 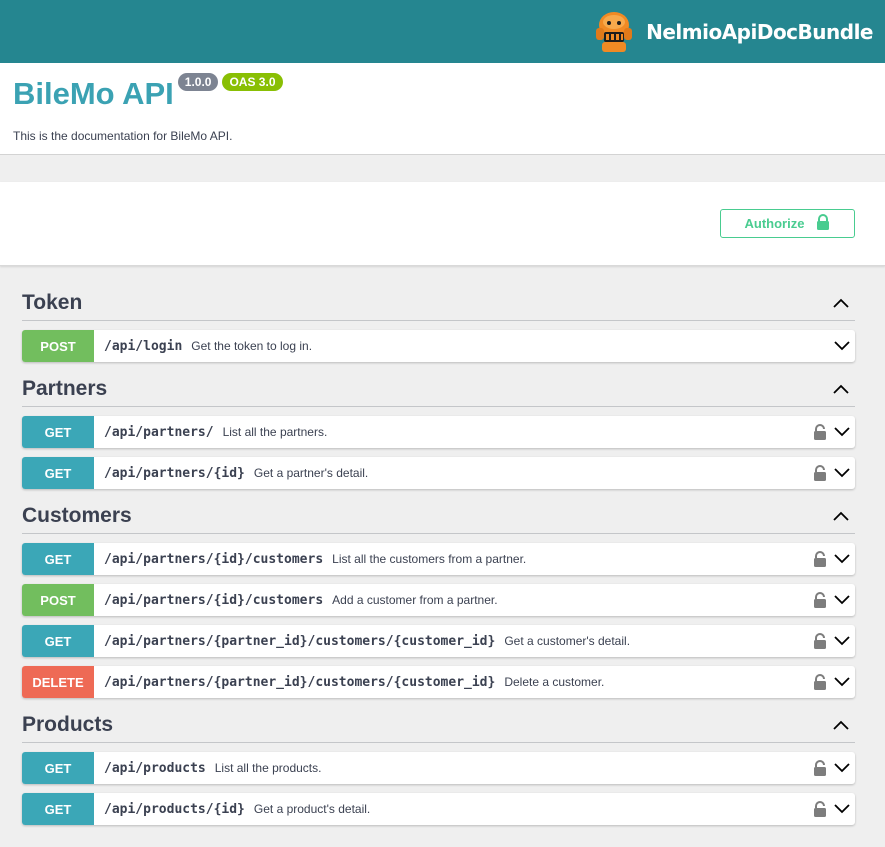 What do you see at coordinates (275, 432) in the screenshot?
I see `operation-summary: List all the partners.` at bounding box center [275, 432].